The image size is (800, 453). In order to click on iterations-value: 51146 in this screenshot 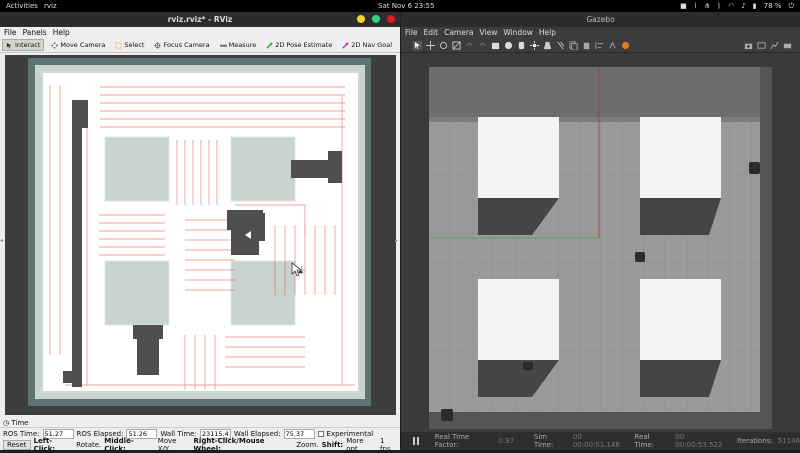, I will do `click(788, 441)`.